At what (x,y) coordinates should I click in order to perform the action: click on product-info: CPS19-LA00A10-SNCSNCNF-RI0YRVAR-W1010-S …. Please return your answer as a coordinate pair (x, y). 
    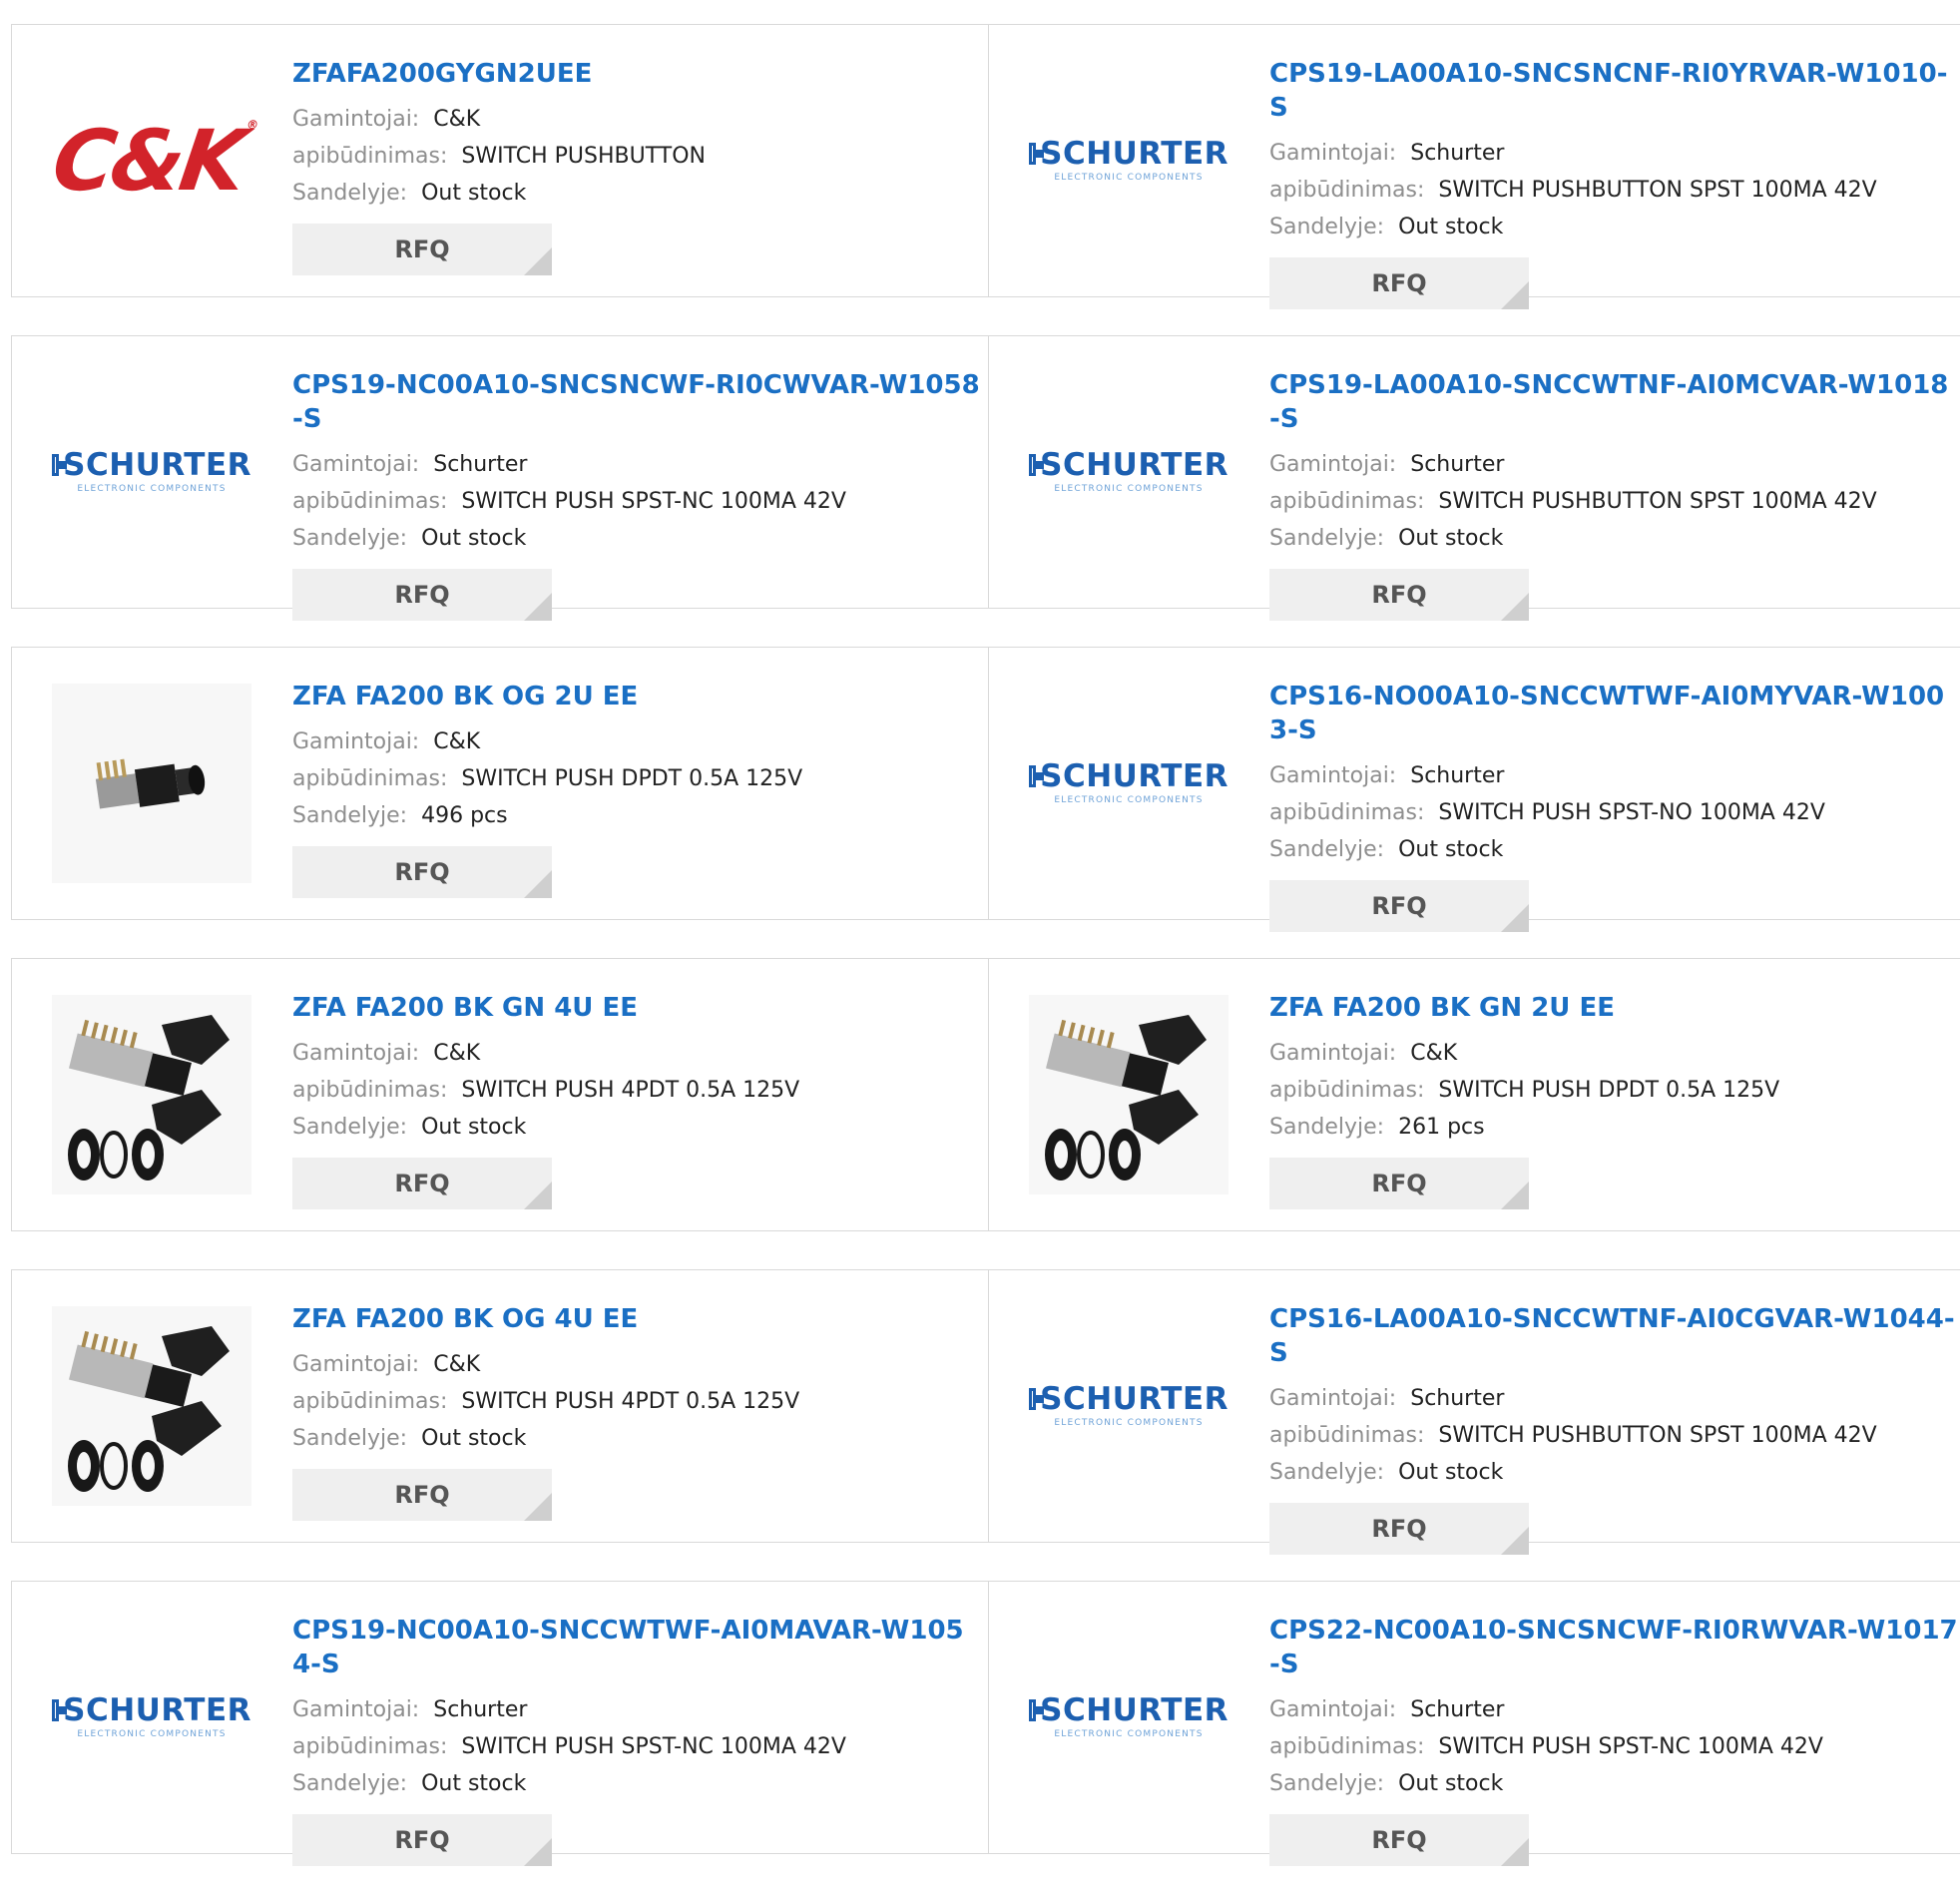
    Looking at the image, I should click on (1614, 183).